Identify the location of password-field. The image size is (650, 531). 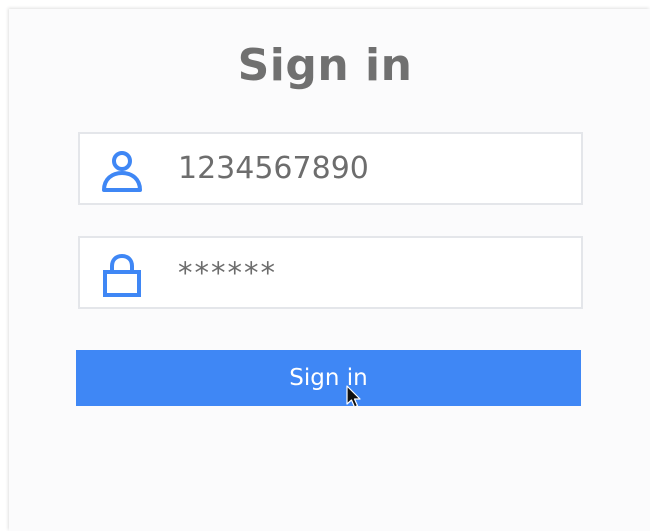
(330, 272).